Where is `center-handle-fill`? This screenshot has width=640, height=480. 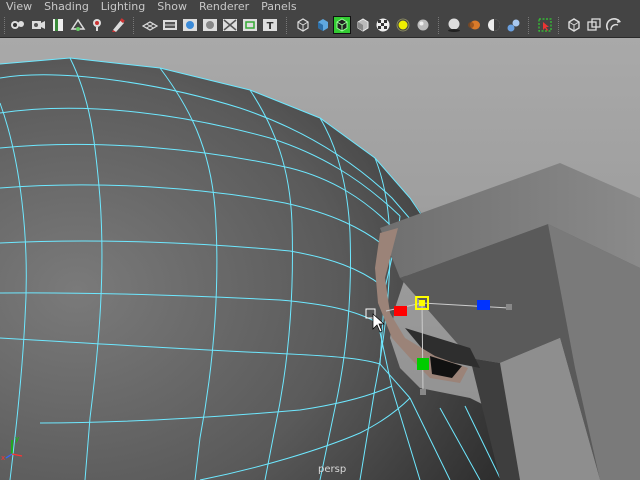 center-handle-fill is located at coordinates (422, 303).